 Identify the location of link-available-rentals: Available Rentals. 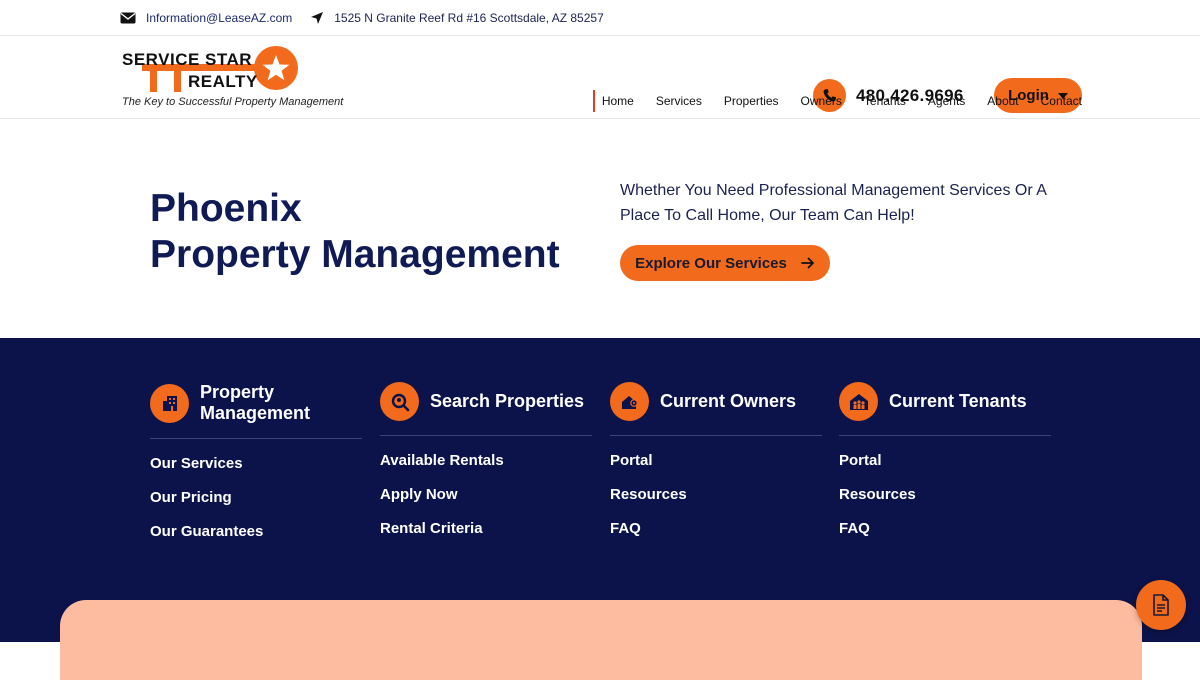
(486, 468).